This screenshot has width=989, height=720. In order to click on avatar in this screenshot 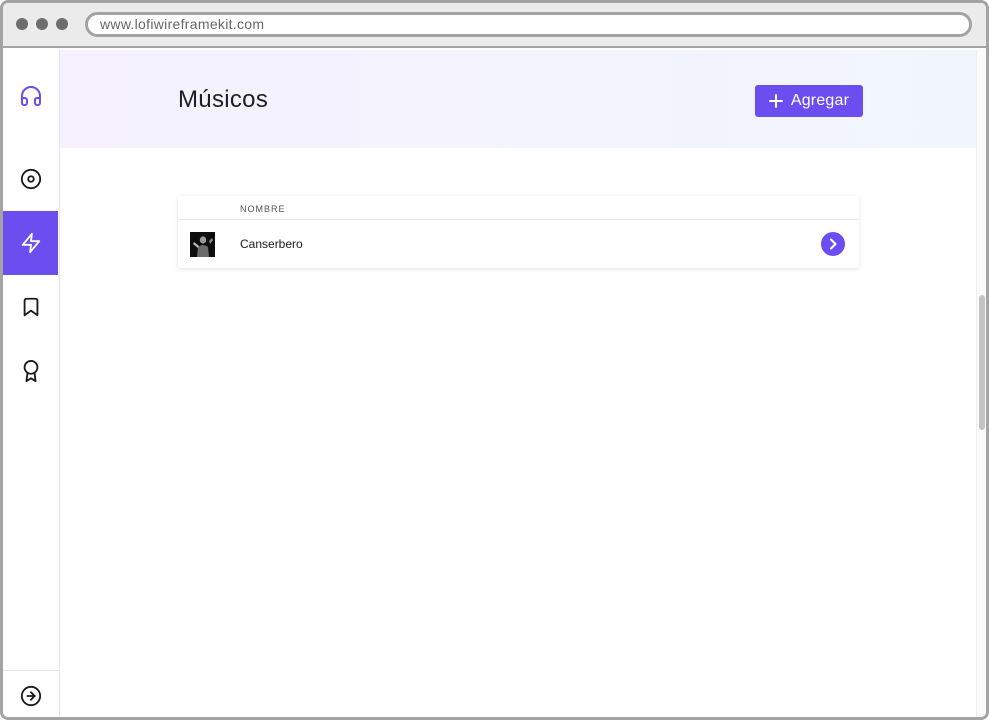, I will do `click(202, 244)`.